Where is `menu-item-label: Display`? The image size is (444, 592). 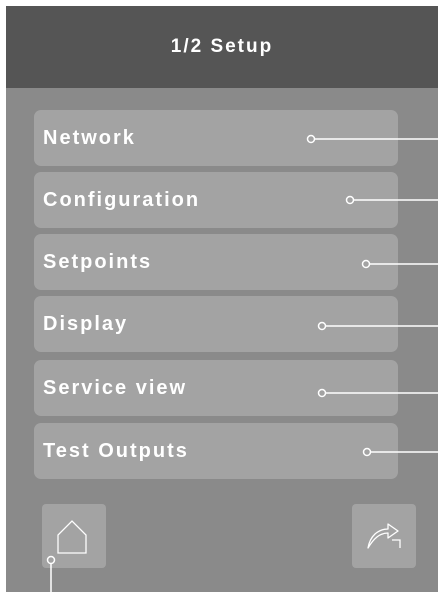
menu-item-label: Display is located at coordinates (86, 323).